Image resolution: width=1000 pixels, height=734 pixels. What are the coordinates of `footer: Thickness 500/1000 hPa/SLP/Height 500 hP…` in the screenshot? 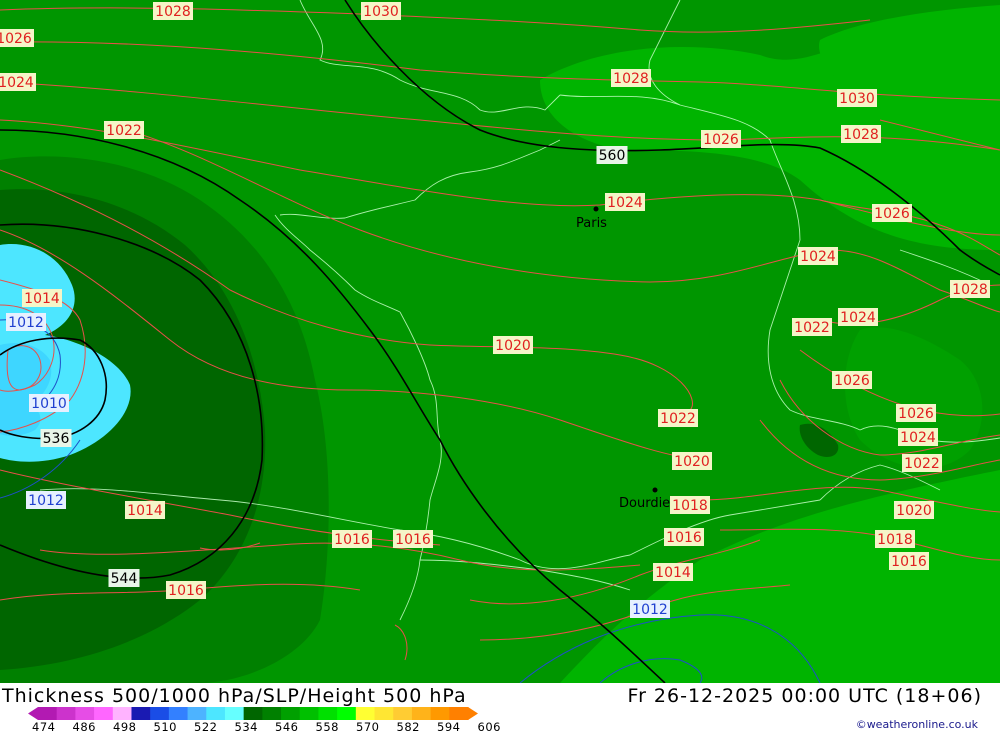 It's located at (500, 708).